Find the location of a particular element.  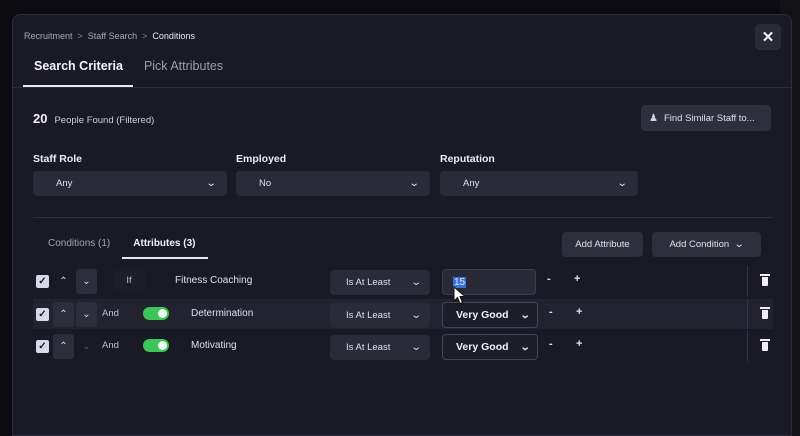

tab-conditions: Conditions (1) is located at coordinates (79, 247).